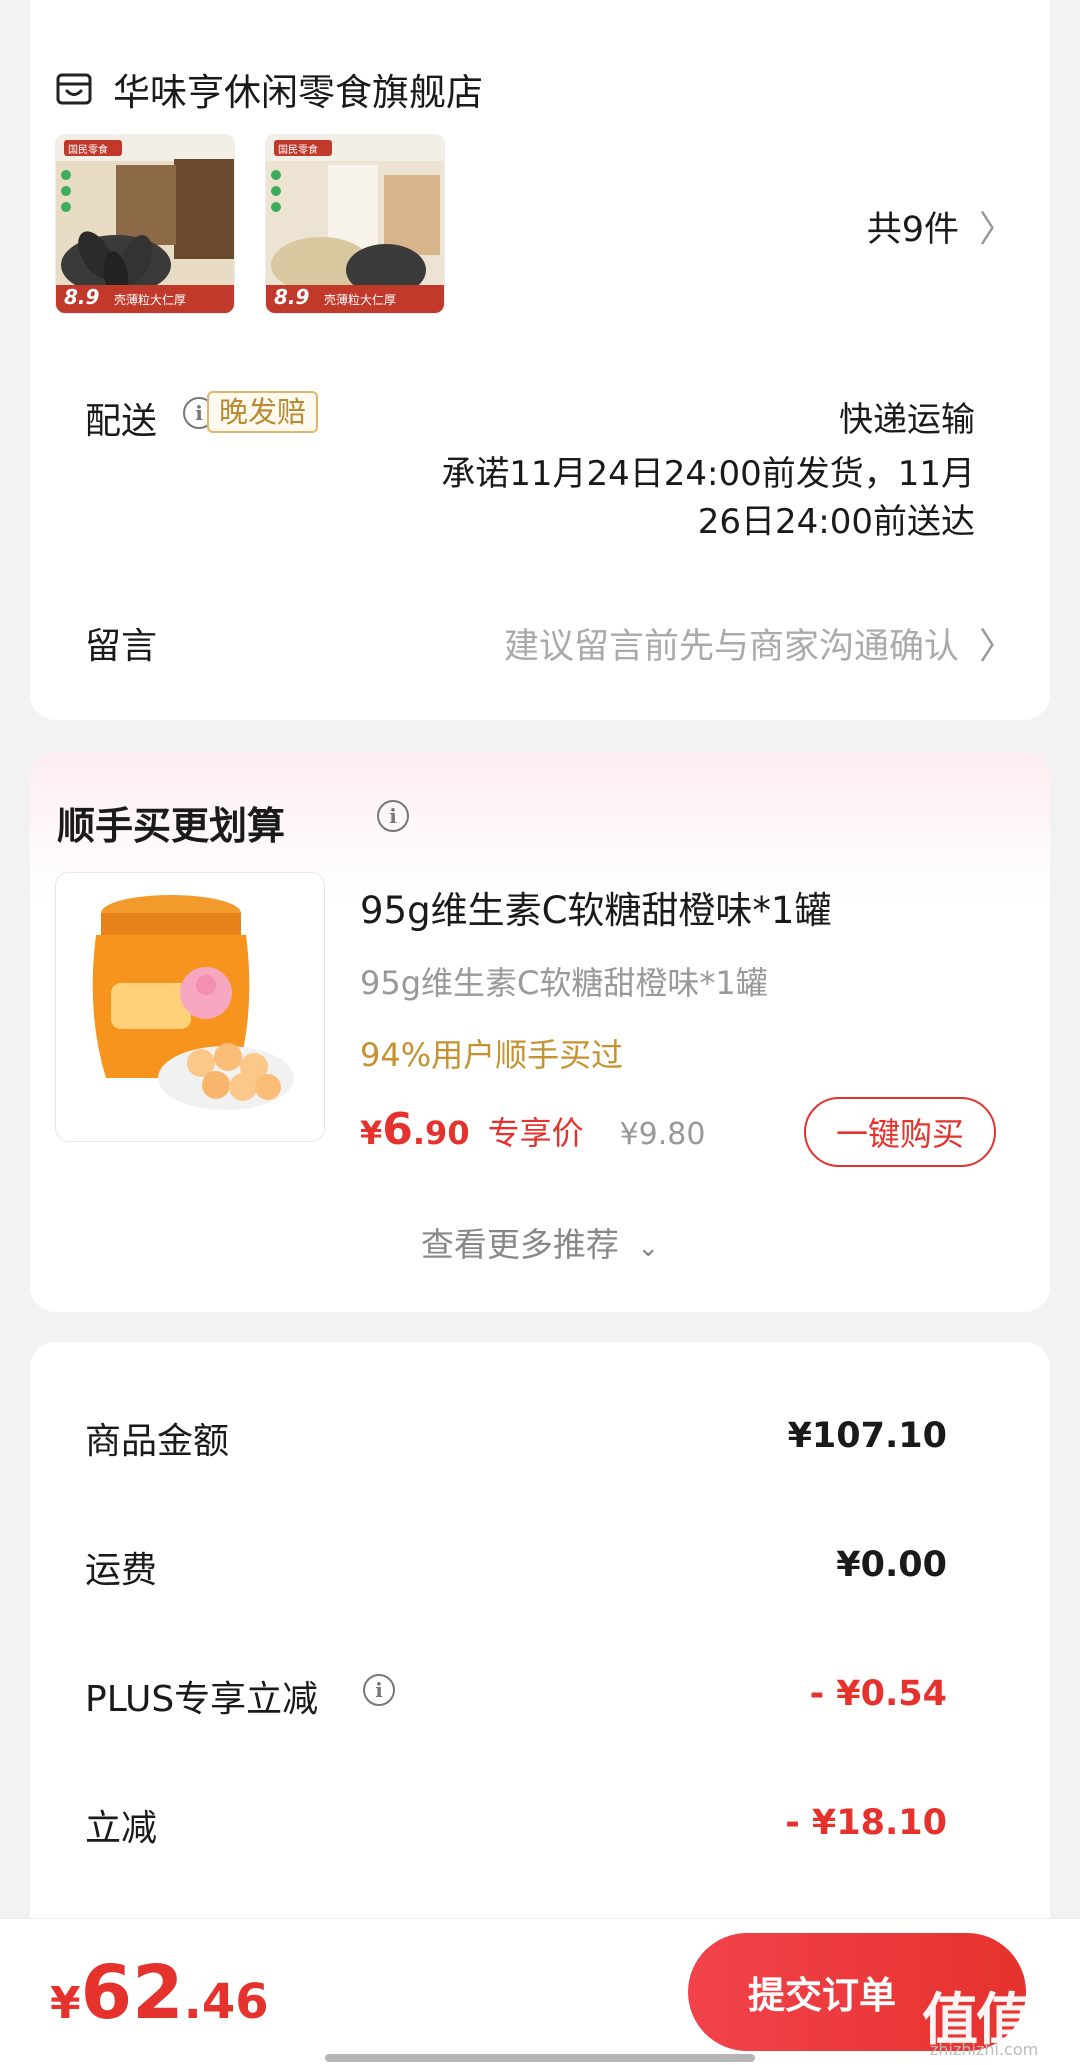 This screenshot has height=2065, width=1080. I want to click on total-symbol: ¥, so click(65, 2003).